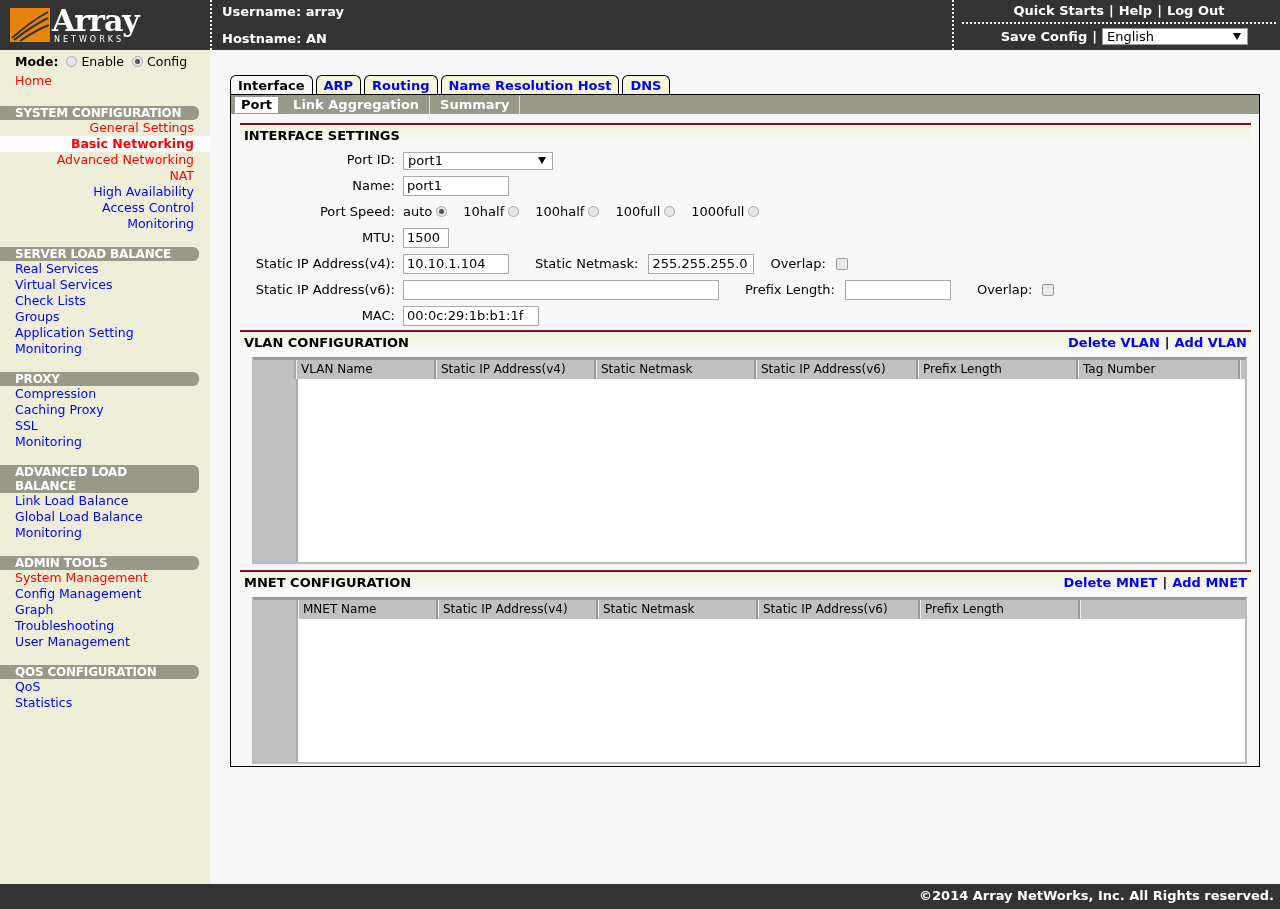 The image size is (1280, 909). Describe the element at coordinates (105, 269) in the screenshot. I see `nav-link: Real Services` at that location.